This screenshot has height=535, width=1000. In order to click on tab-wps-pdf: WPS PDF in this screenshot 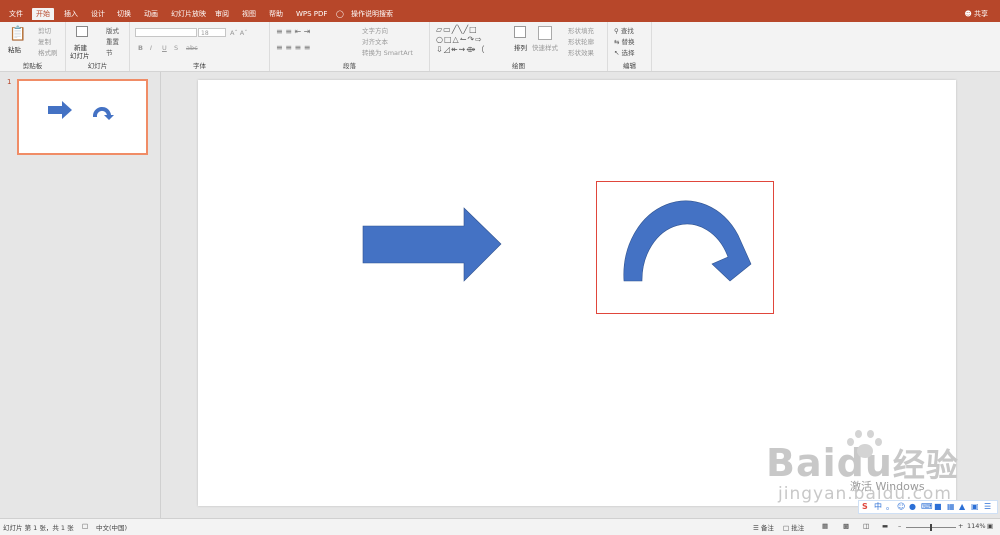, I will do `click(311, 14)`.